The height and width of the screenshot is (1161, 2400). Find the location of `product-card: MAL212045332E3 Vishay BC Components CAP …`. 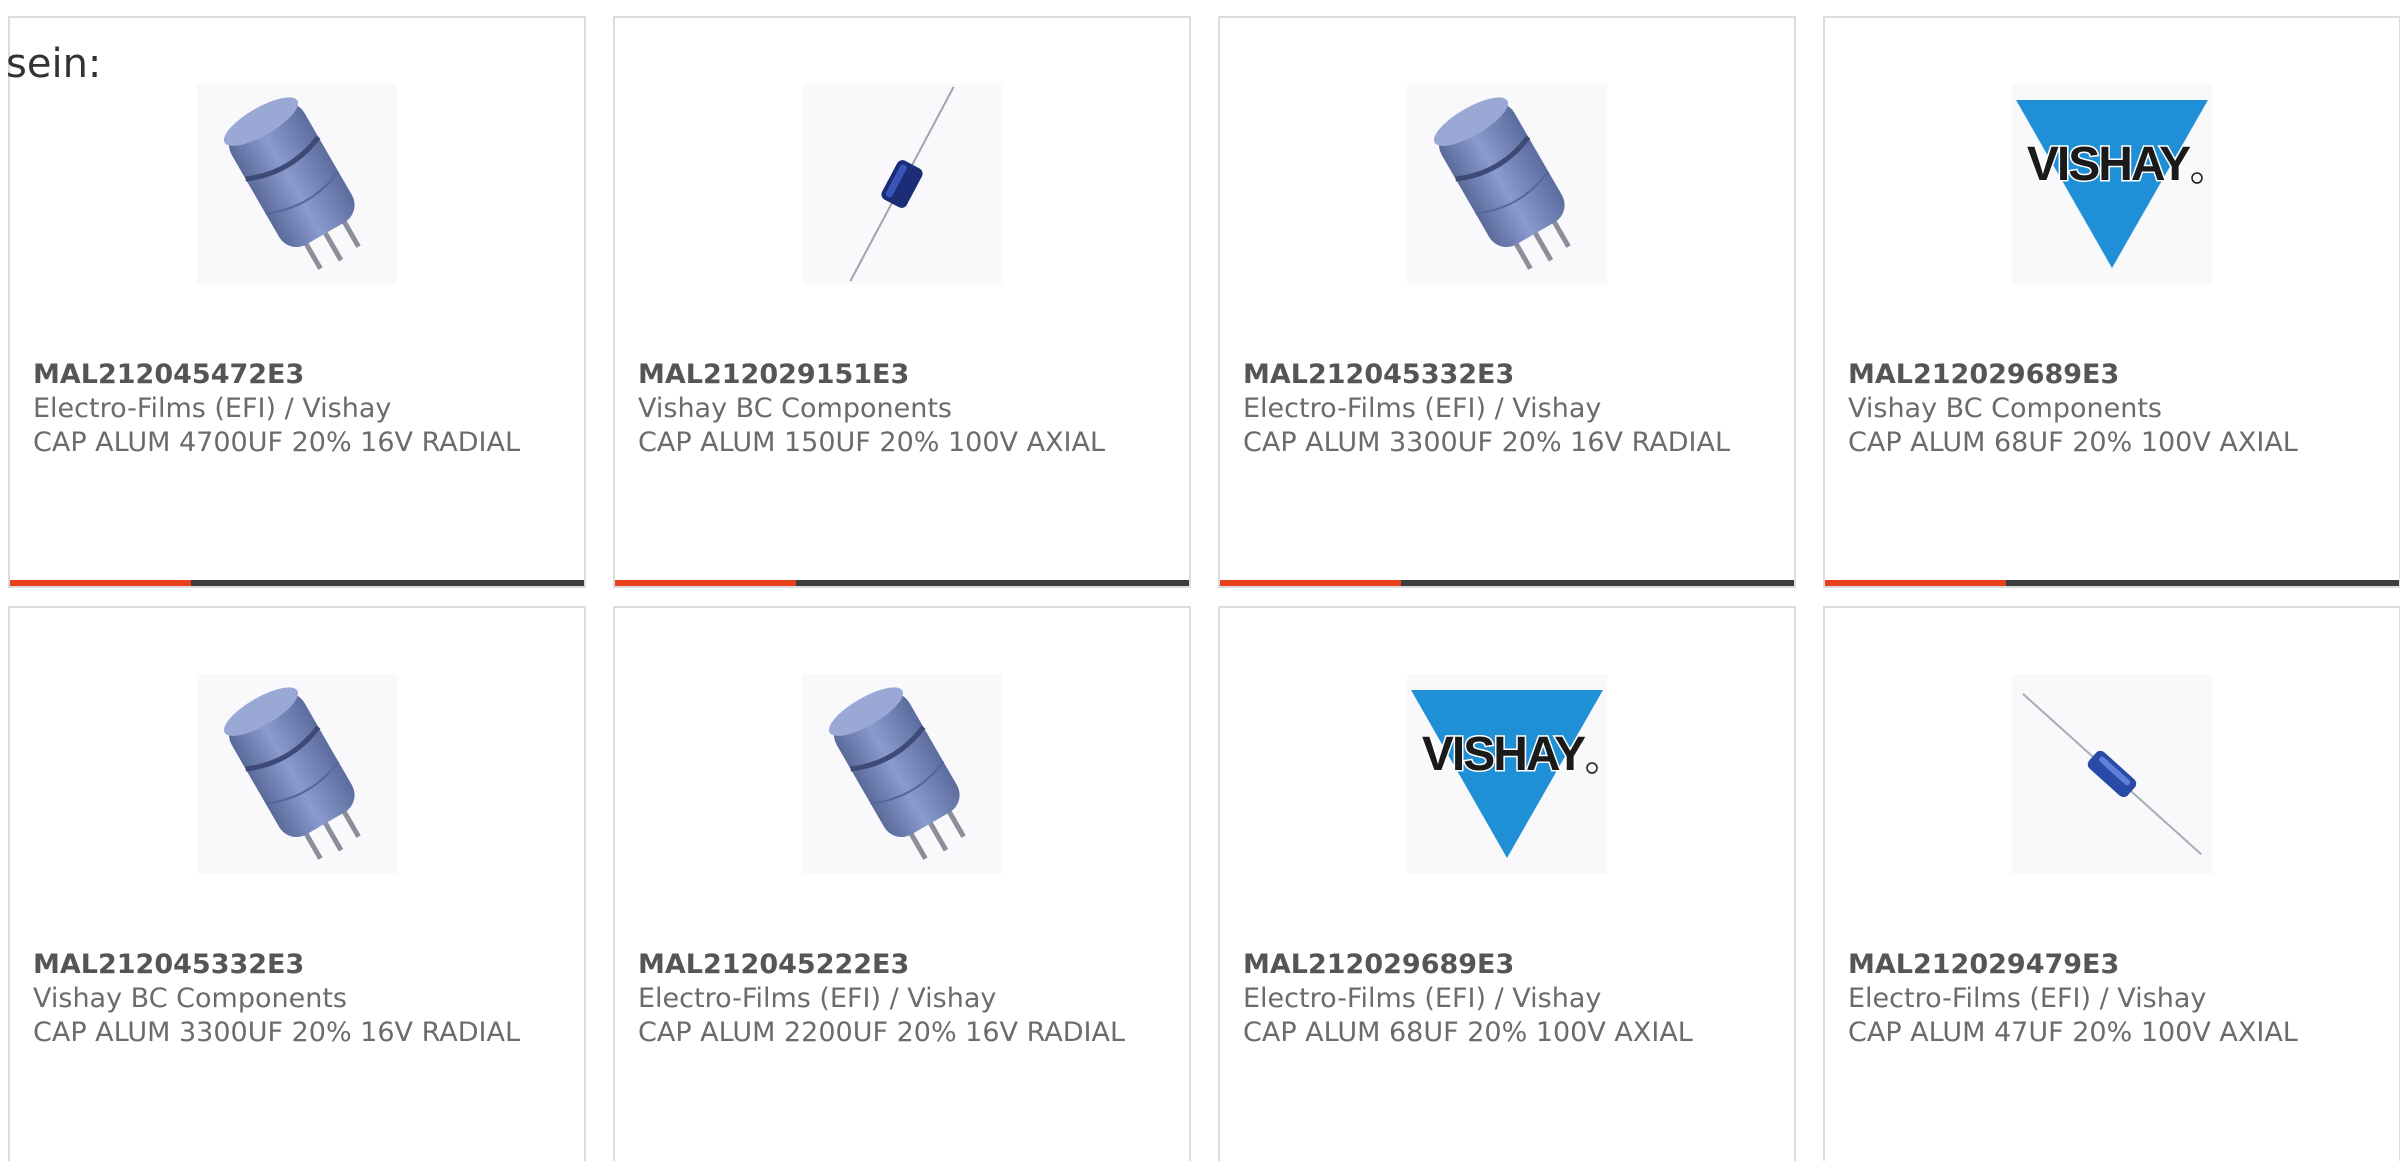

product-card: MAL212045332E3 Vishay BC Components CAP … is located at coordinates (297, 883).